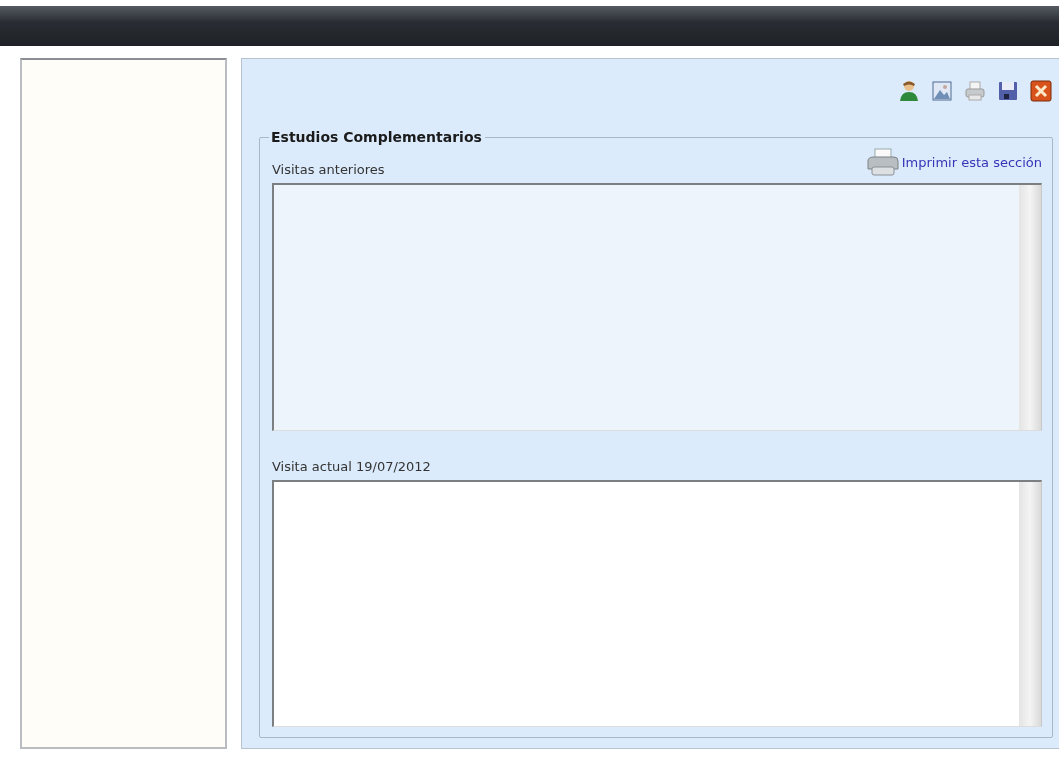 This screenshot has height=757, width=1059. Describe the element at coordinates (328, 169) in the screenshot. I see `field-label: Visitas anteriores` at that location.